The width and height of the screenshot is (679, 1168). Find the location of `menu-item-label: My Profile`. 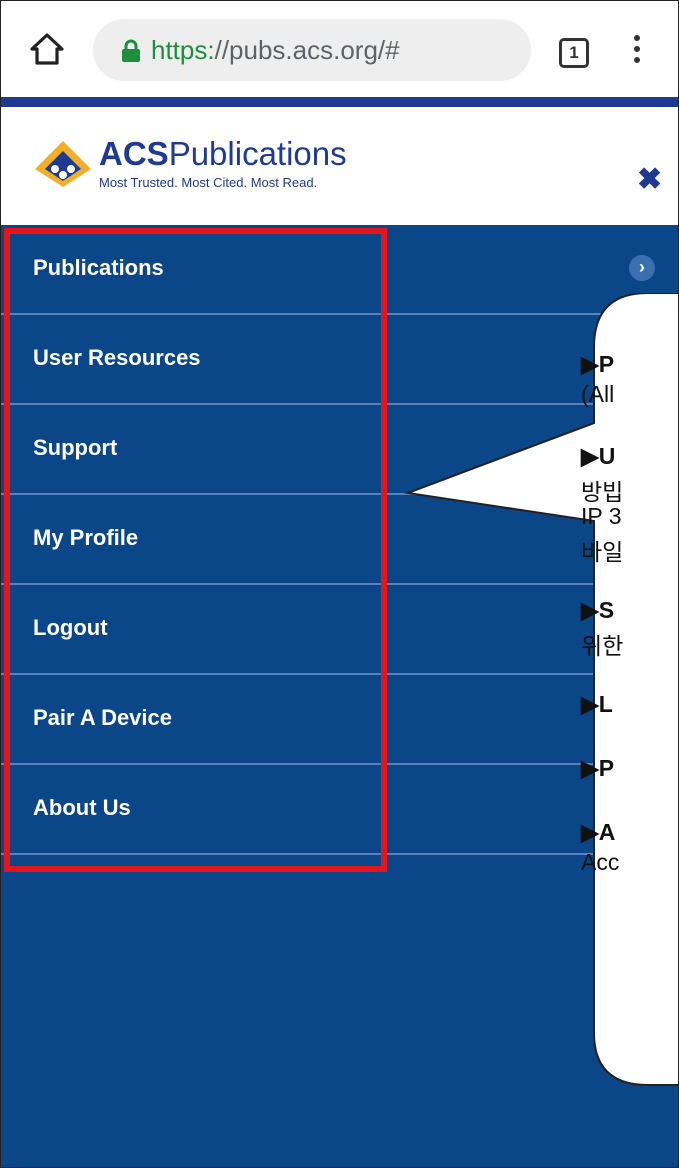

menu-item-label: My Profile is located at coordinates (86, 537).